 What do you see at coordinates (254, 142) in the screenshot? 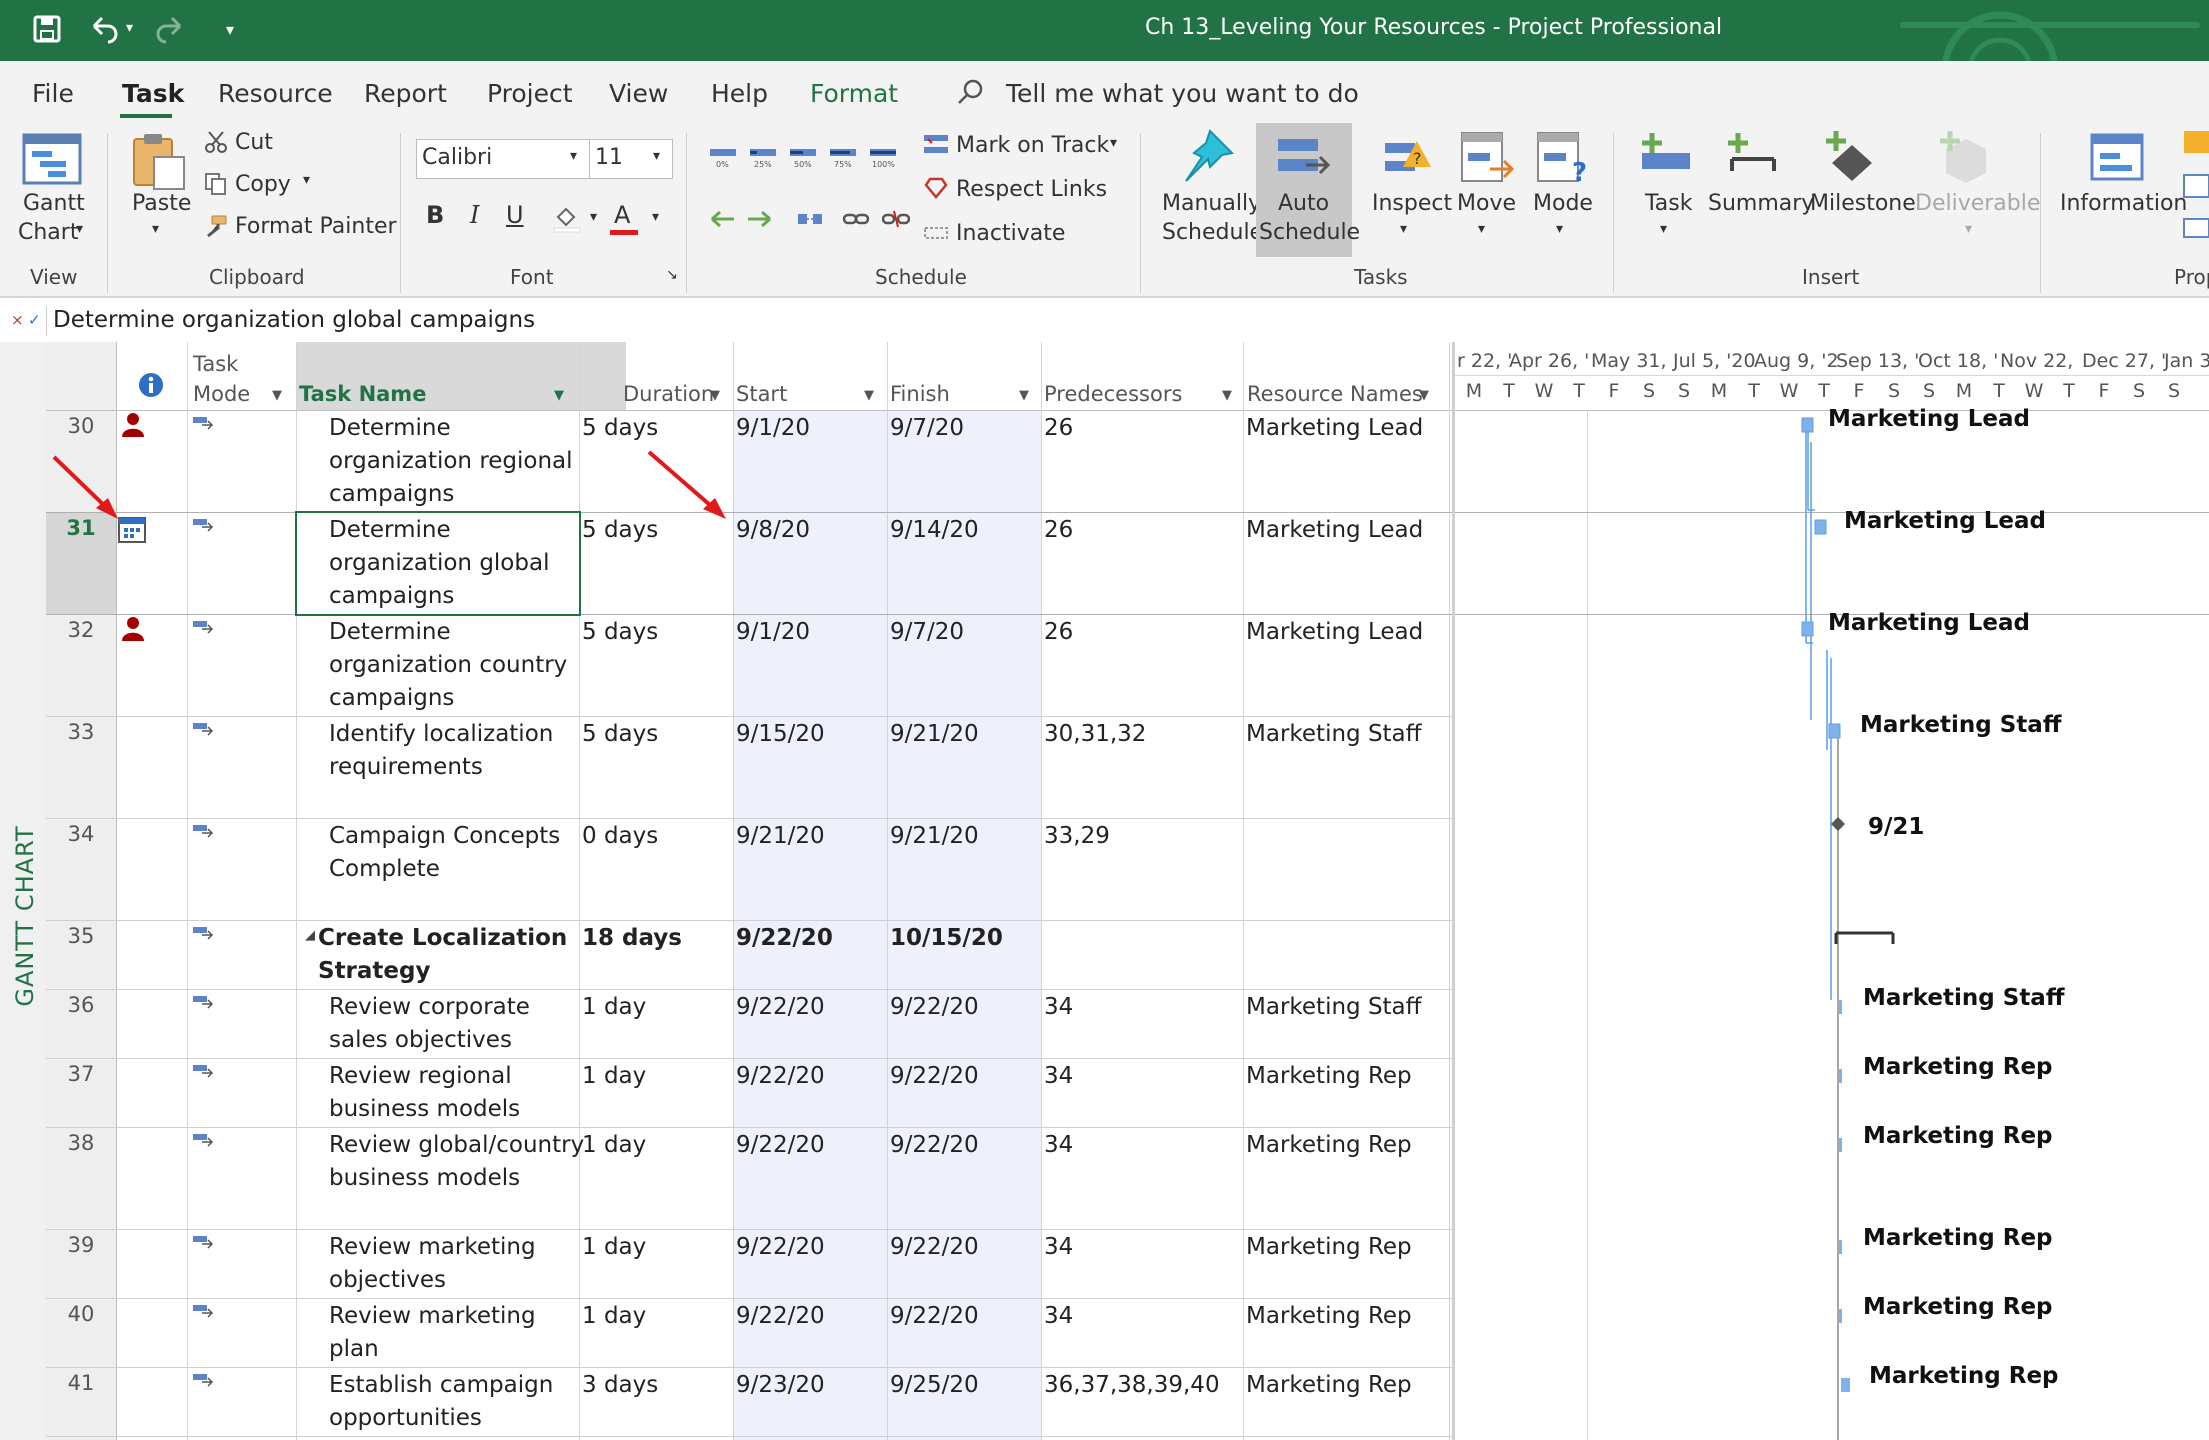
I see `cut-button: Cut` at bounding box center [254, 142].